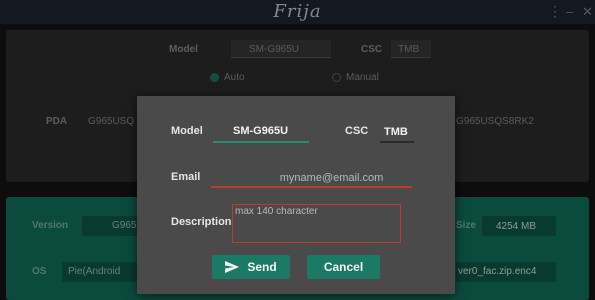 This screenshot has height=300, width=595. I want to click on dialog-csc-value: TMB, so click(396, 132).